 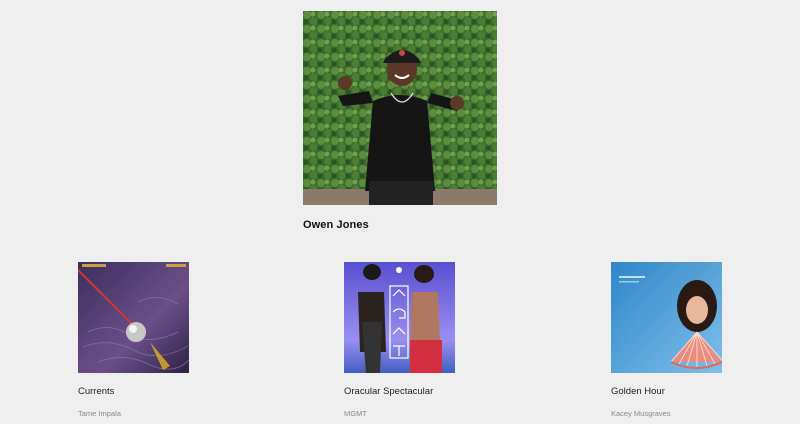 I want to click on album-artist: Tame Impala, so click(x=99, y=413).